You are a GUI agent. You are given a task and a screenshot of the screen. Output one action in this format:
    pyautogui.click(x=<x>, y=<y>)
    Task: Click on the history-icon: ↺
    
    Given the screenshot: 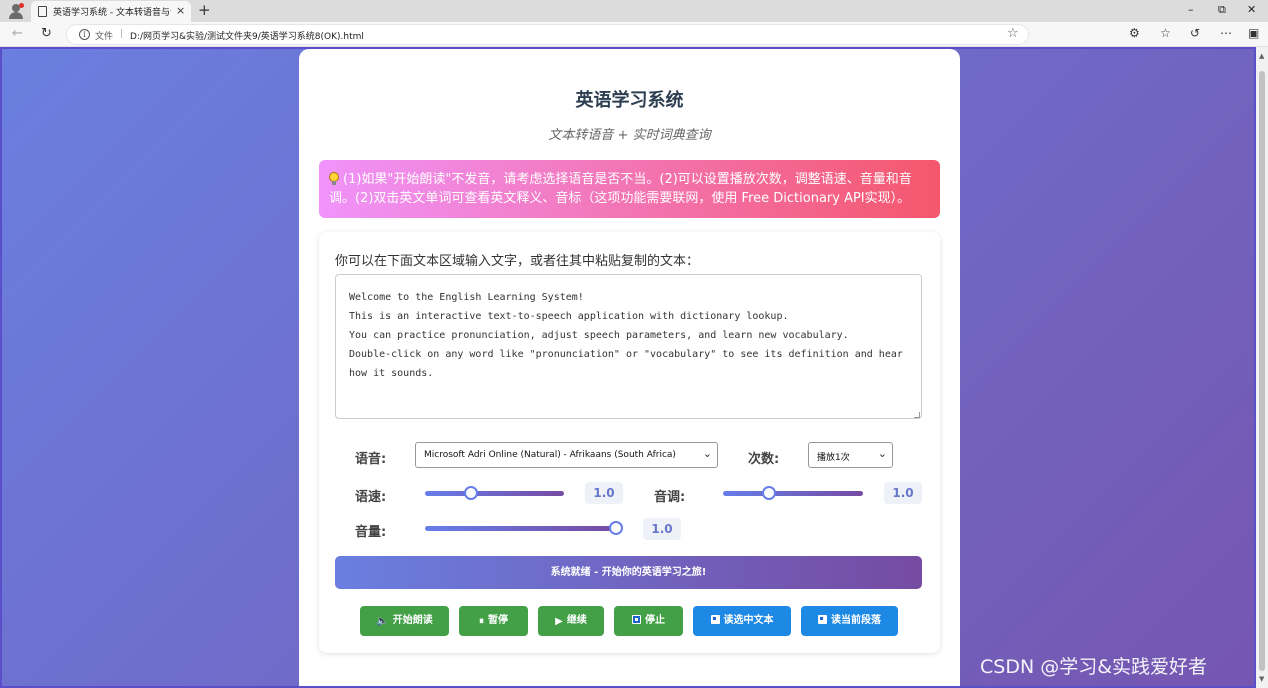 What is the action you would take?
    pyautogui.click(x=1195, y=33)
    